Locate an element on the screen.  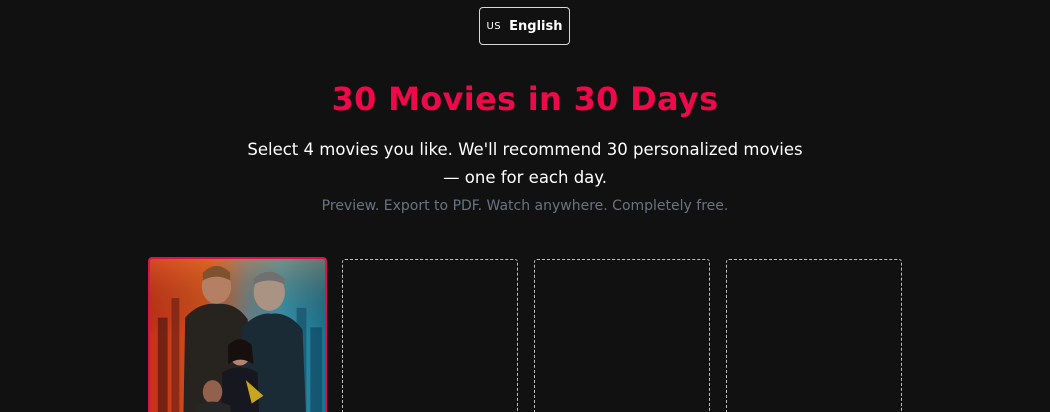
language-label: English is located at coordinates (536, 26).